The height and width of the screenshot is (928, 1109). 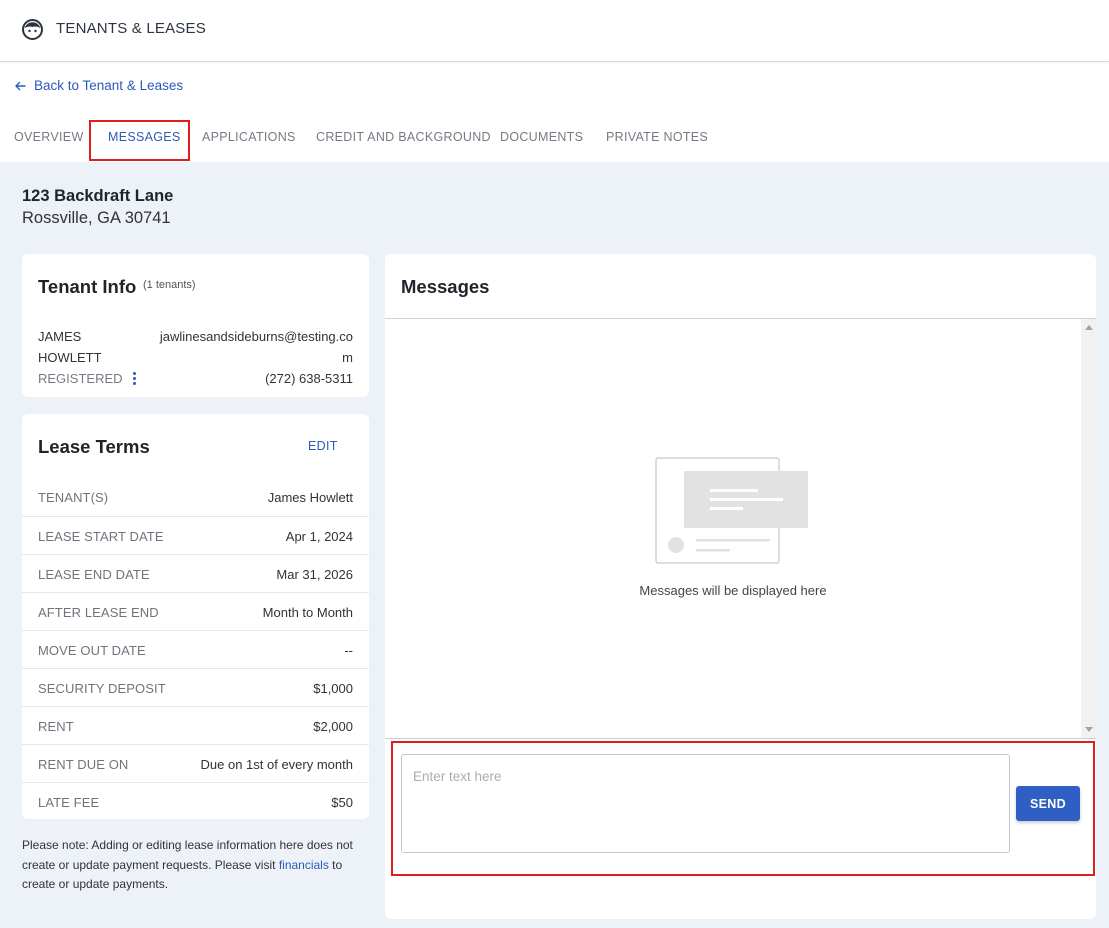 What do you see at coordinates (69, 802) in the screenshot?
I see `lease-row-label: LATE FEE` at bounding box center [69, 802].